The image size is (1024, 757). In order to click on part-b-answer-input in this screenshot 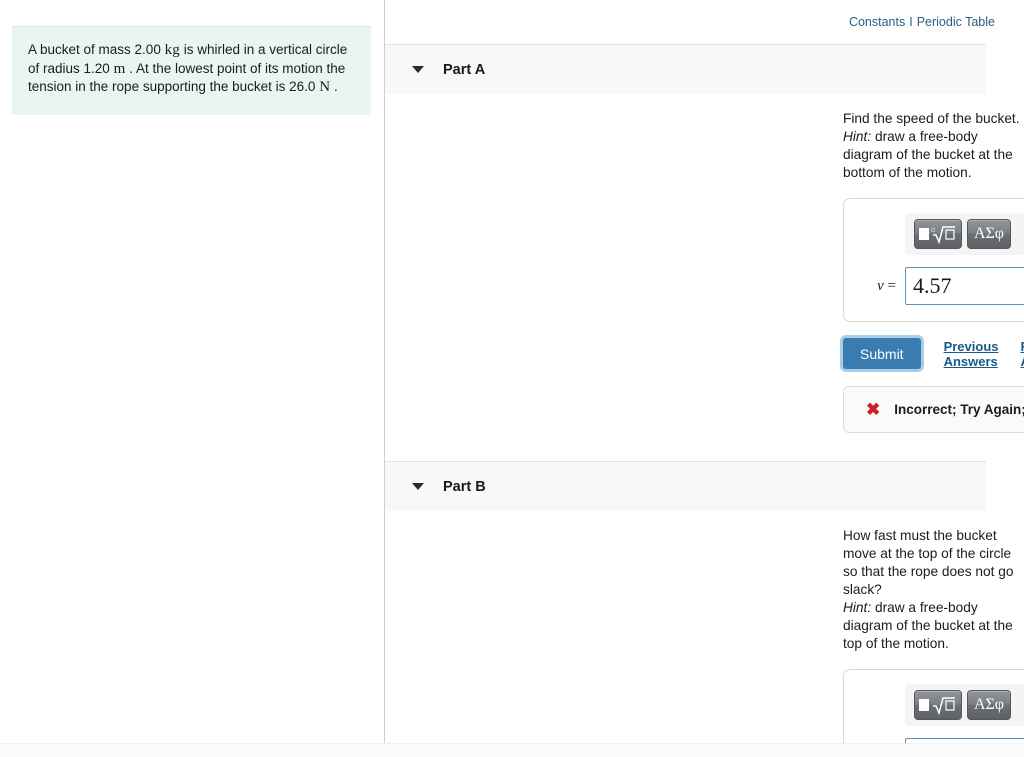, I will do `click(964, 747)`.